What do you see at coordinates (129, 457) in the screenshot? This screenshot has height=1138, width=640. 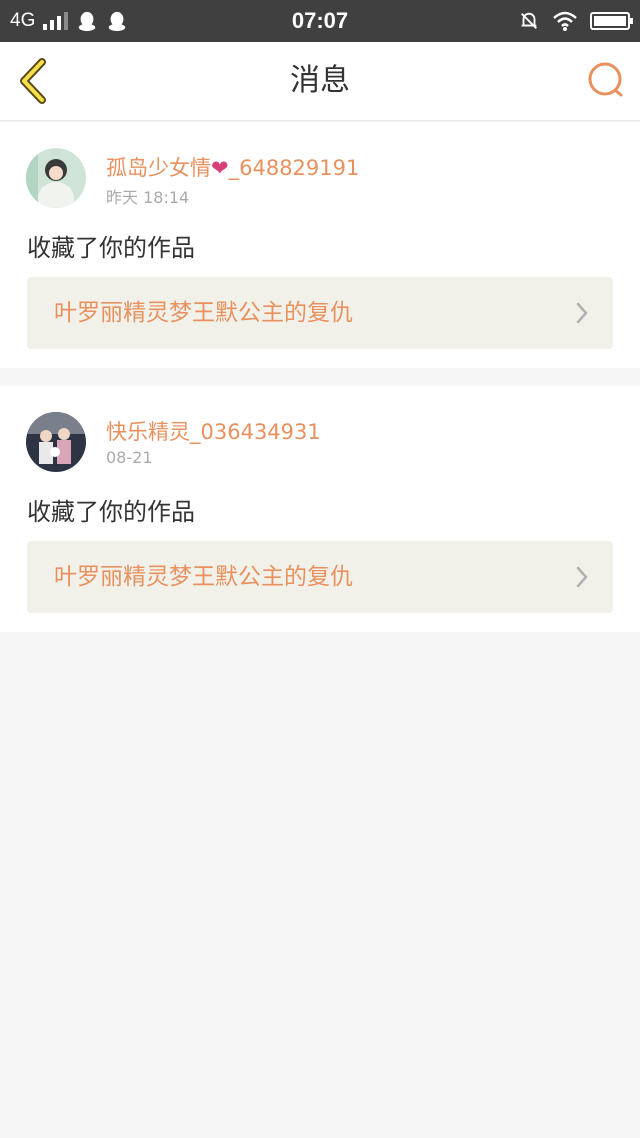 I see `timestamp: 08-21` at bounding box center [129, 457].